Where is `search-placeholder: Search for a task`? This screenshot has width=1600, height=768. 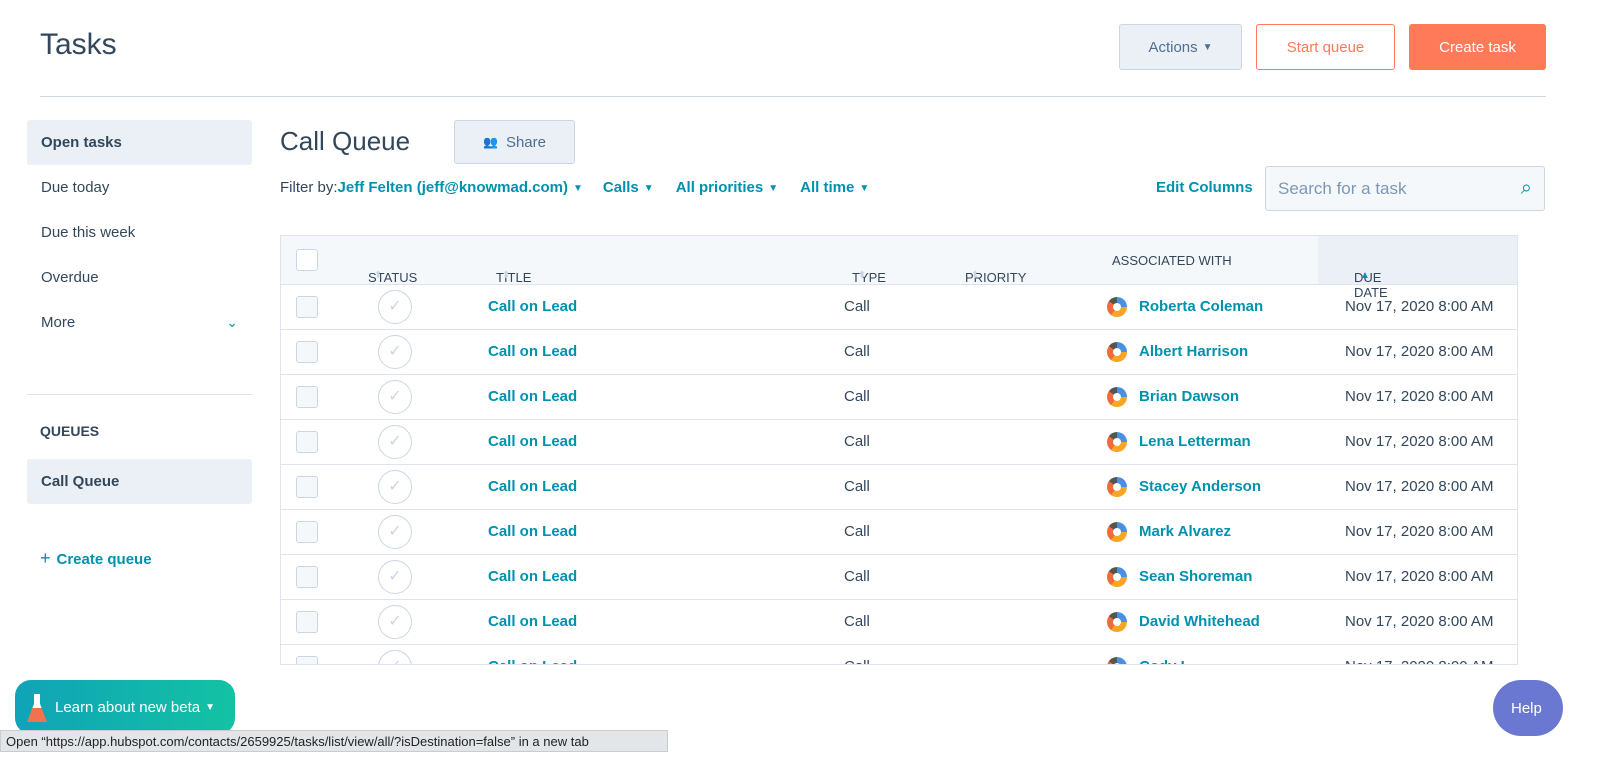 search-placeholder: Search for a task is located at coordinates (1342, 188).